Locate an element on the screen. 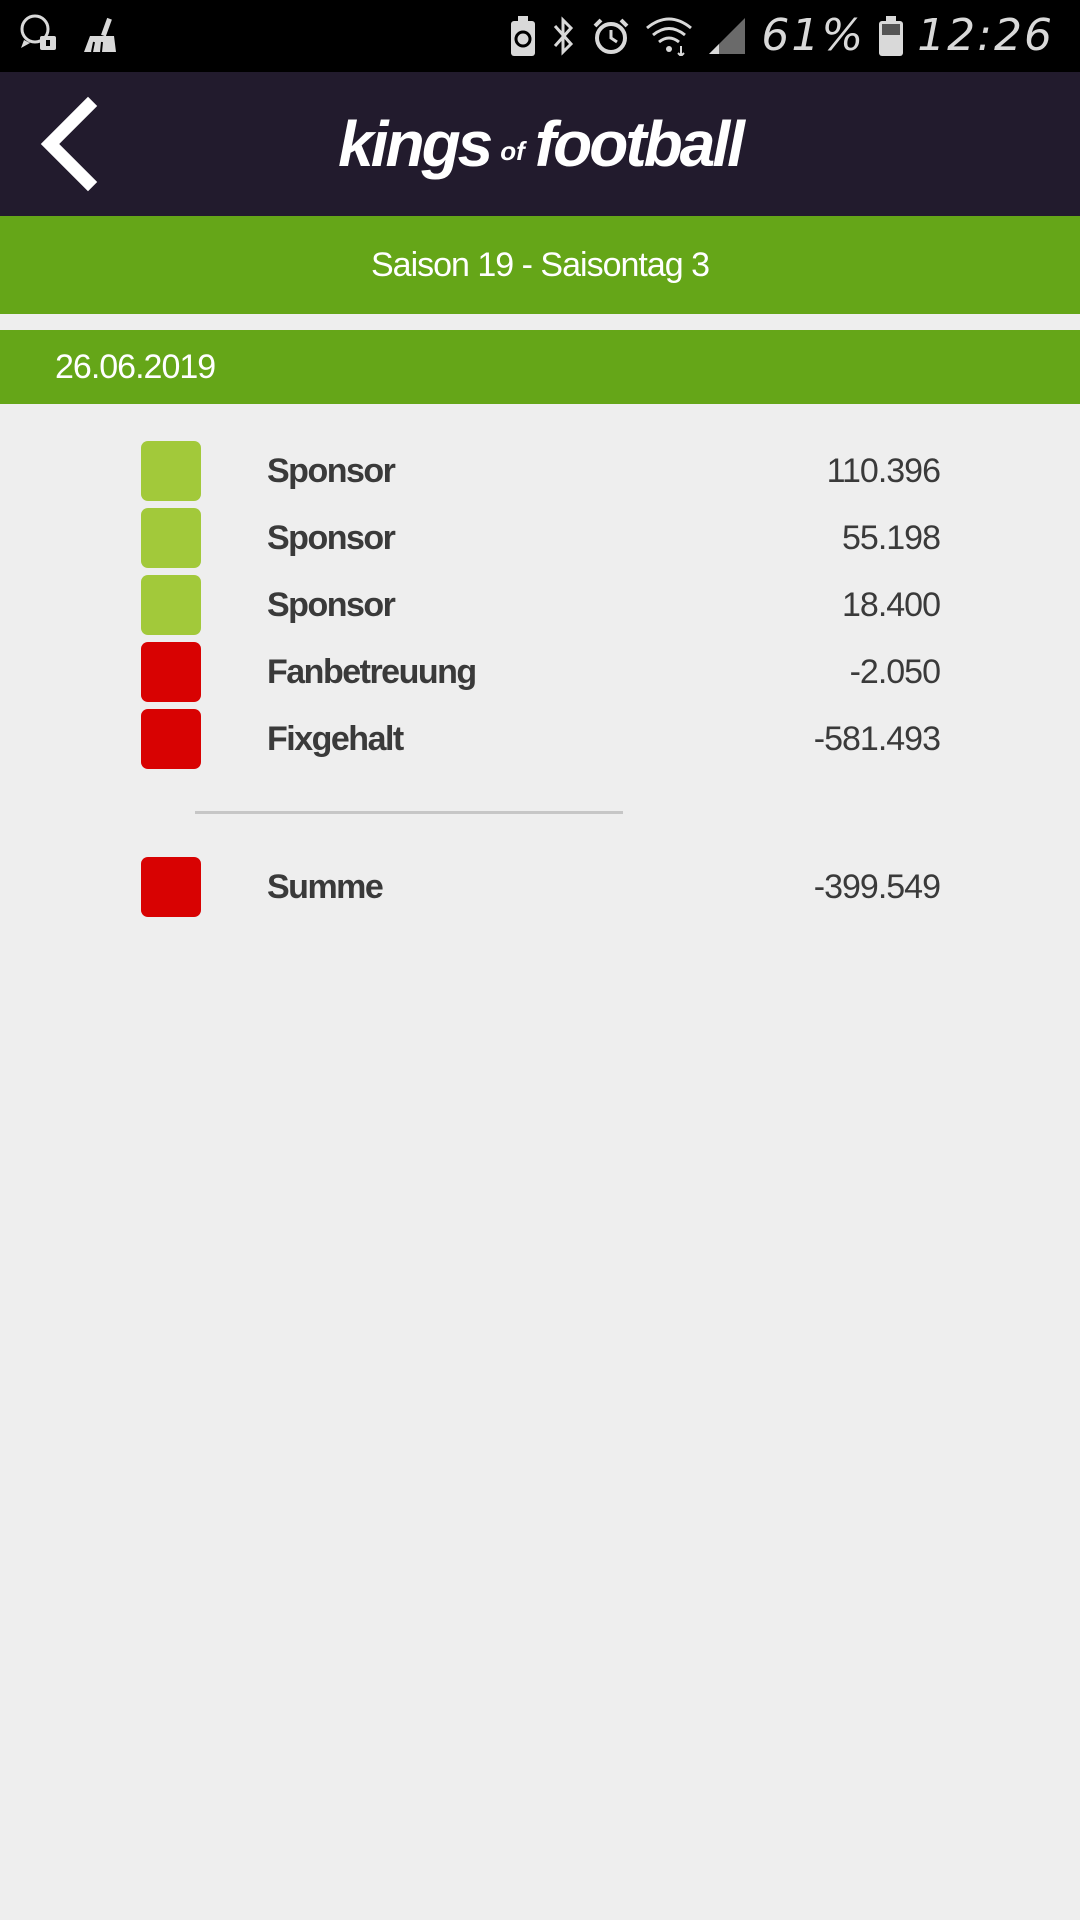  list-item: Sponsor 18.400 is located at coordinates (540, 605).